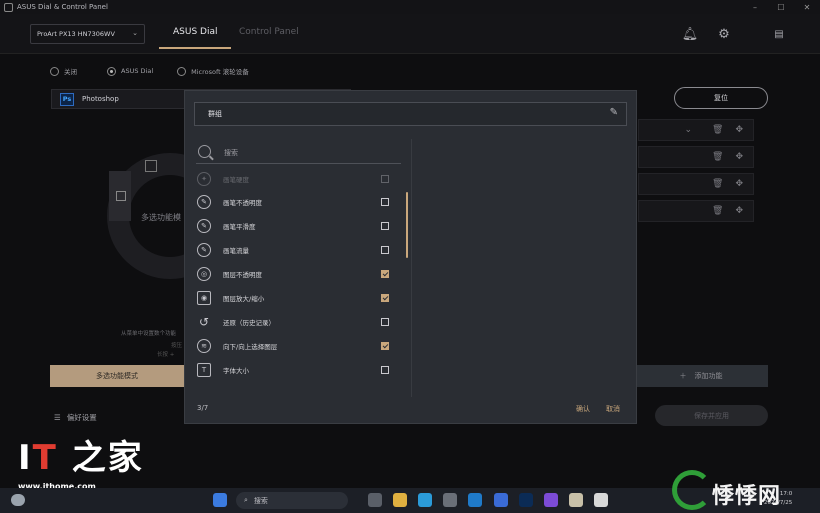 This screenshot has width=820, height=513. What do you see at coordinates (220, 500) in the screenshot?
I see `windows-start-icon` at bounding box center [220, 500].